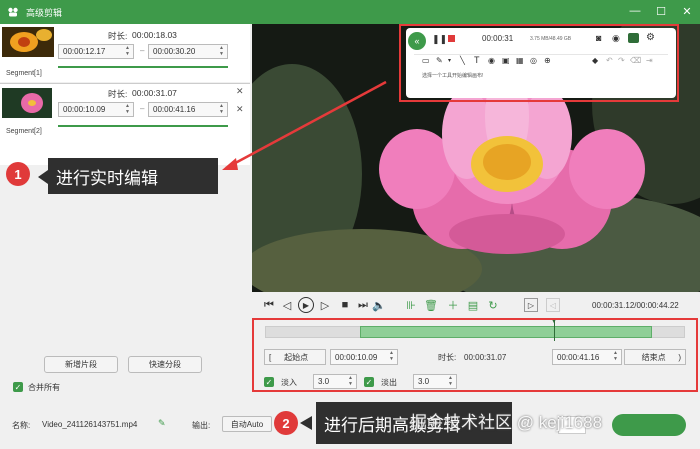 This screenshot has height=449, width=700. Describe the element at coordinates (506, 422) in the screenshot. I see `watermark: 掘金技术社区 @ keji1688` at that location.